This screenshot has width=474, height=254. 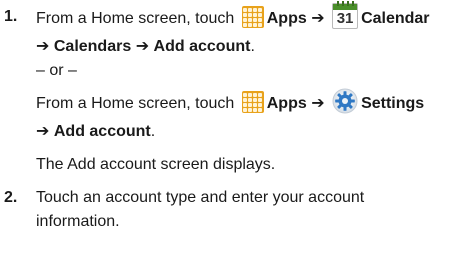 What do you see at coordinates (345, 101) in the screenshot?
I see `settings-icon` at bounding box center [345, 101].